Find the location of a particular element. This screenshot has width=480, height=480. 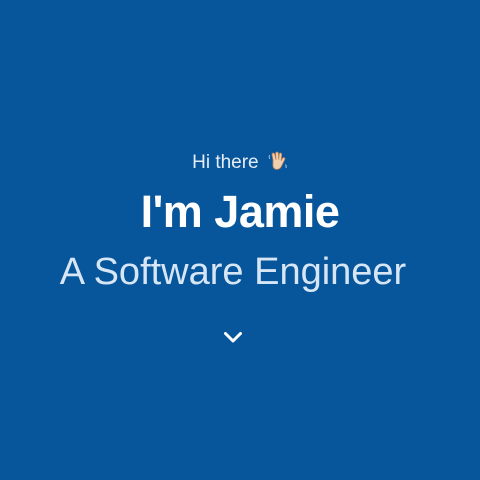

greeting-text: Hi there is located at coordinates (225, 162).